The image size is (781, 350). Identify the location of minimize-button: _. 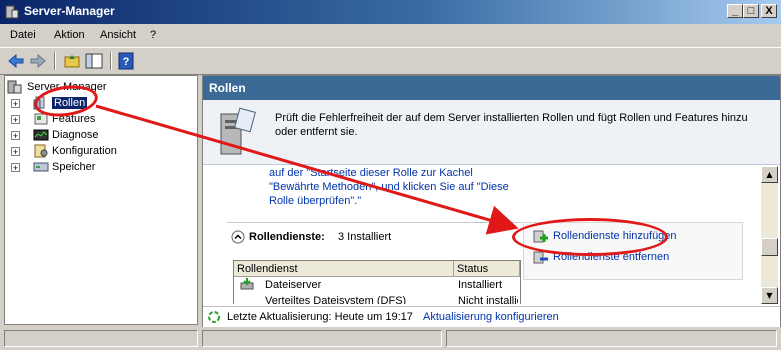
(735, 11).